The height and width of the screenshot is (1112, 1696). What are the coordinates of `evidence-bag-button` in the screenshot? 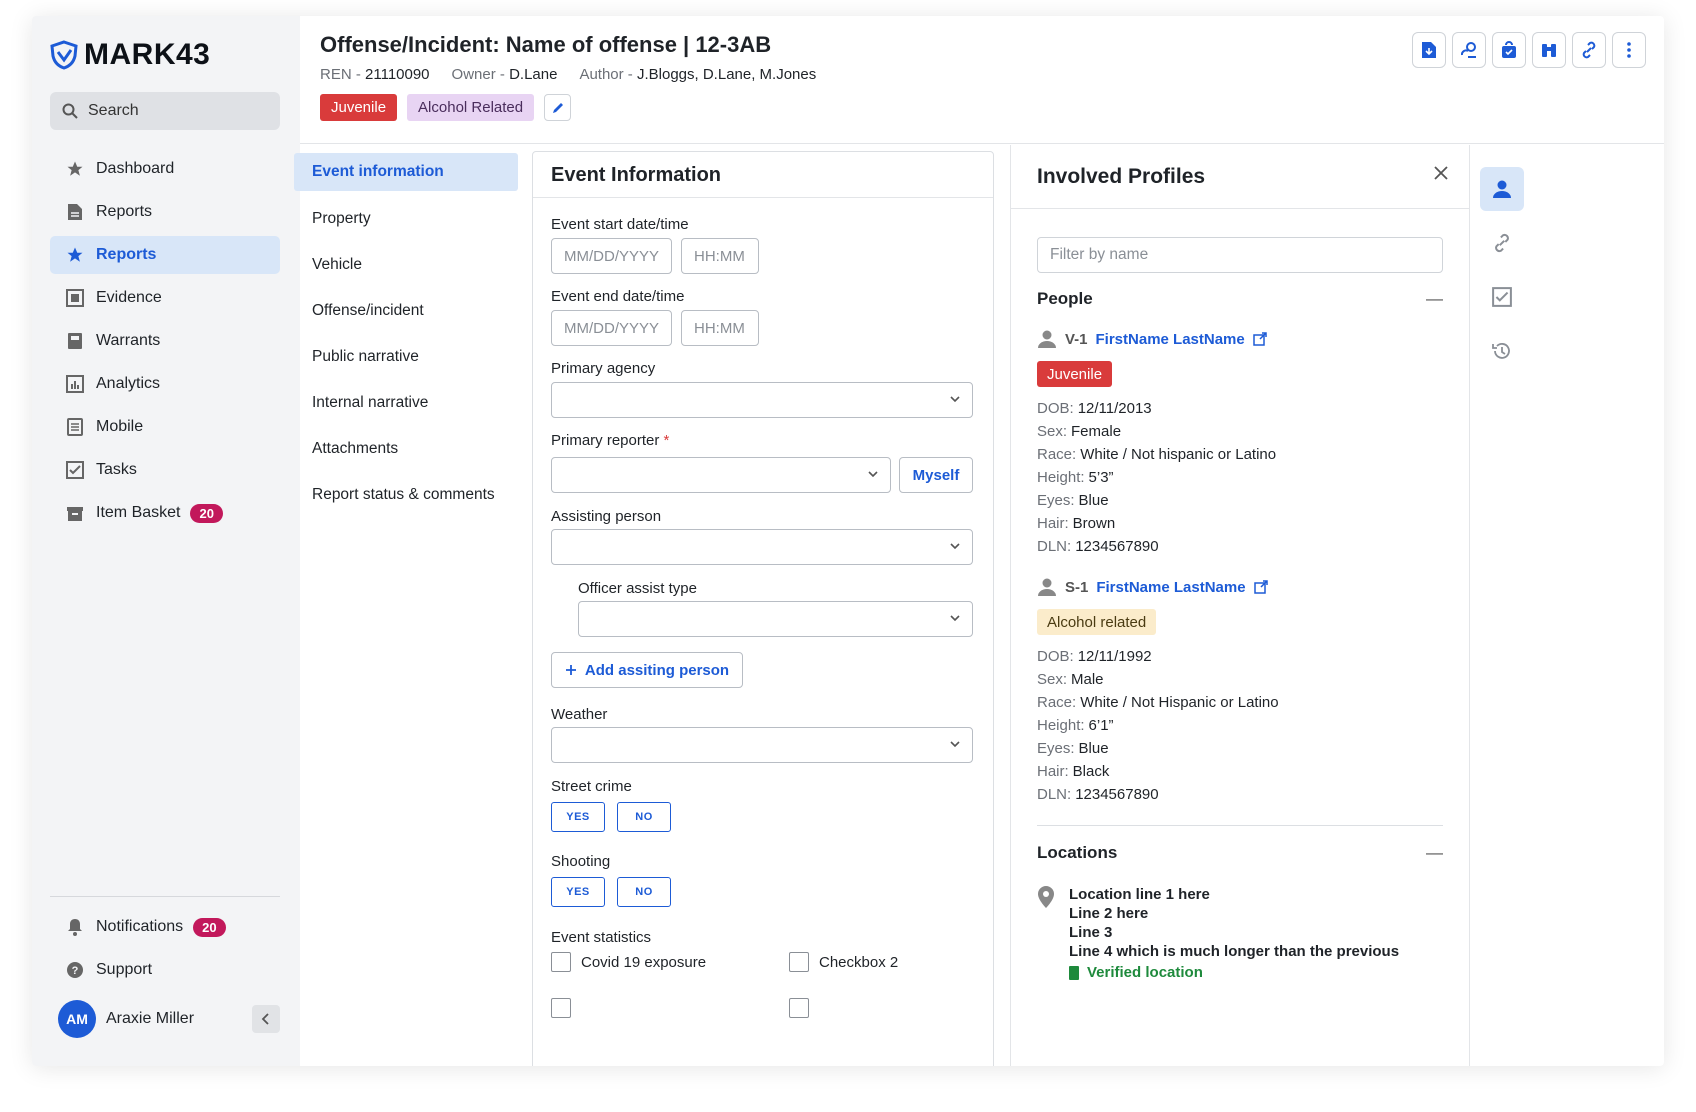 It's located at (1509, 50).